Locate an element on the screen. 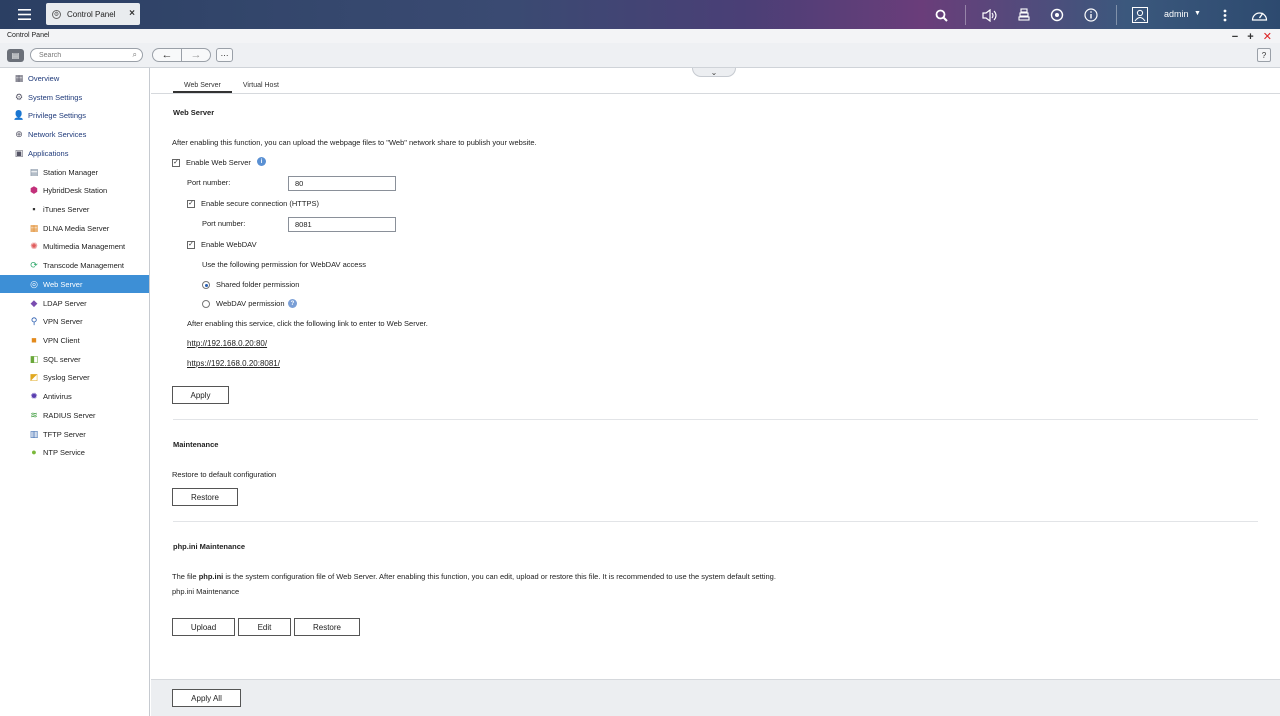 This screenshot has width=1280, height=716. tab-web-server: Web Server is located at coordinates (202, 87).